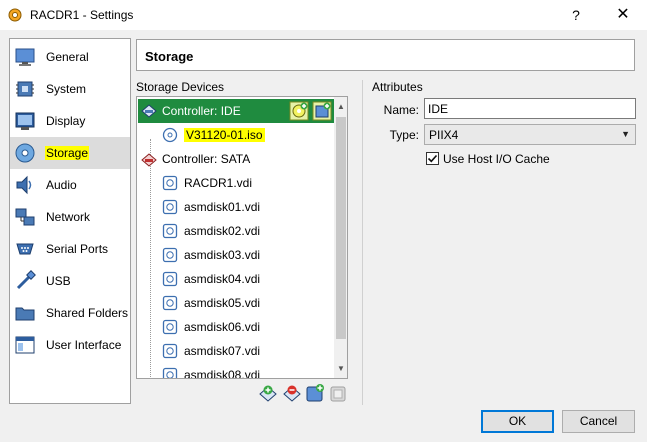  I want to click on nav-label: Display, so click(66, 121).